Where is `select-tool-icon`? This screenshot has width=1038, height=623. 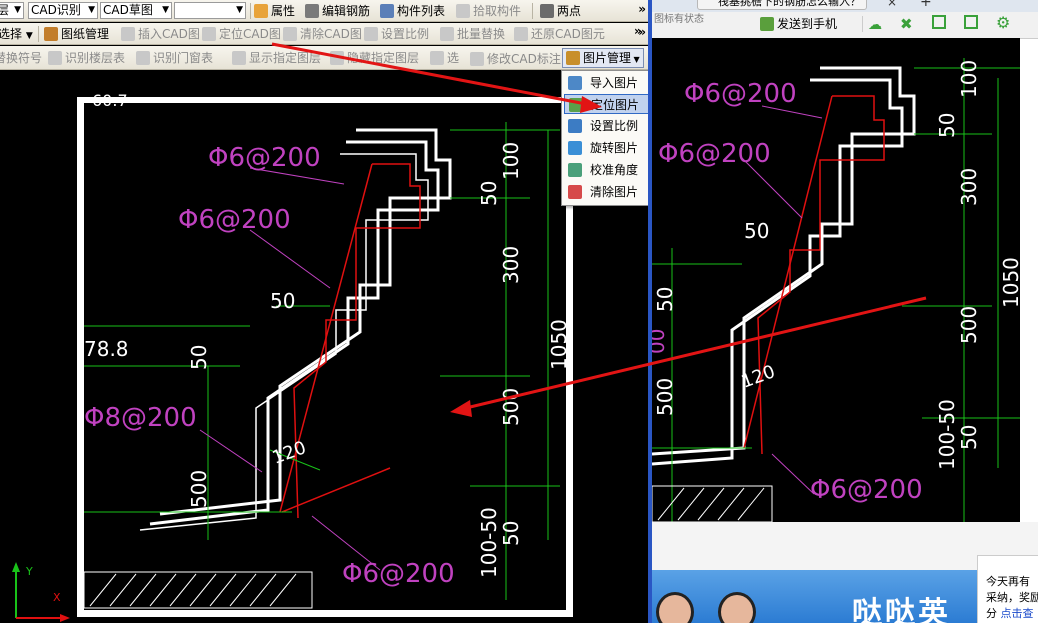
select-tool-icon is located at coordinates (437, 58).